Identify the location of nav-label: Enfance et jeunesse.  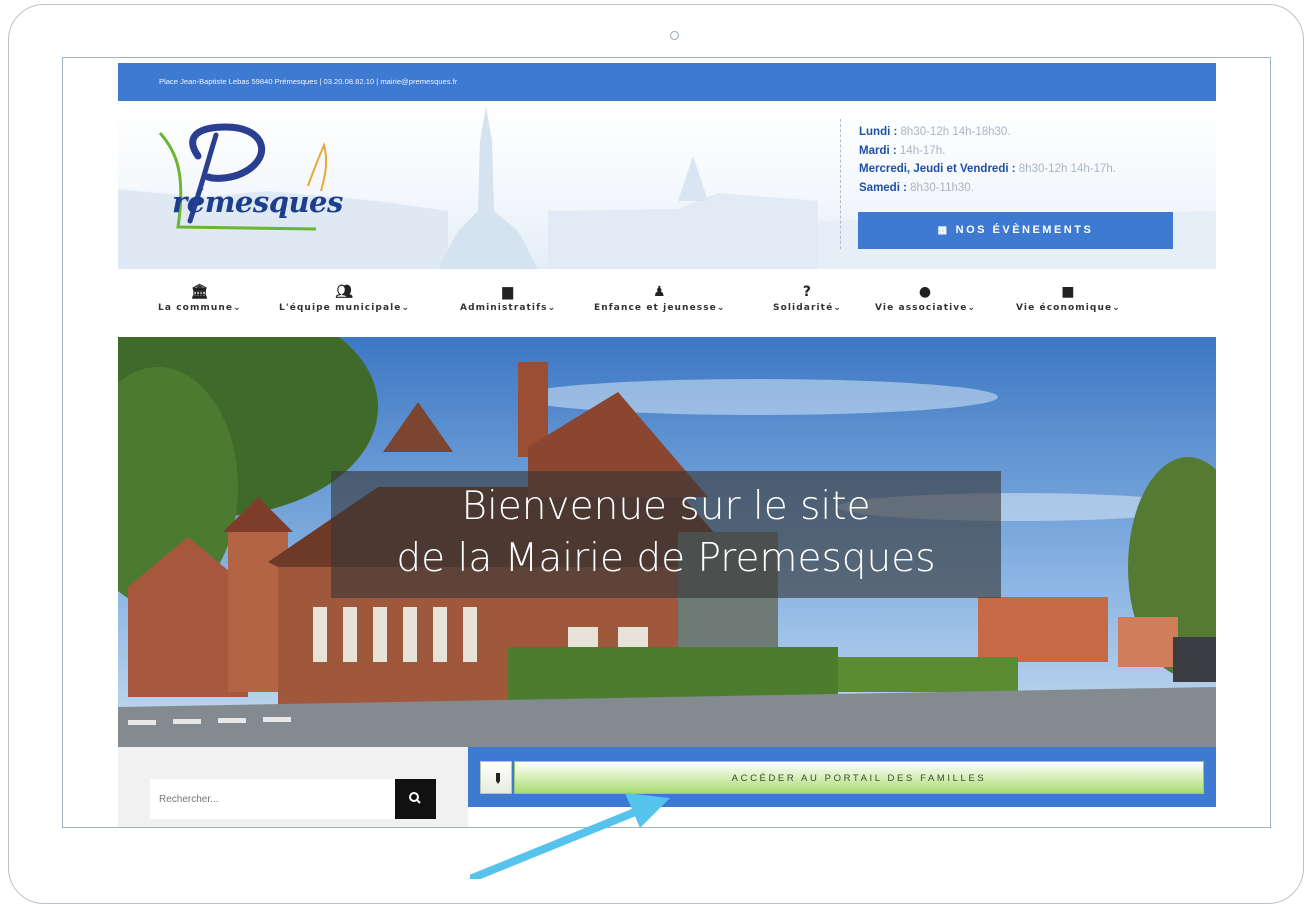
(655, 308).